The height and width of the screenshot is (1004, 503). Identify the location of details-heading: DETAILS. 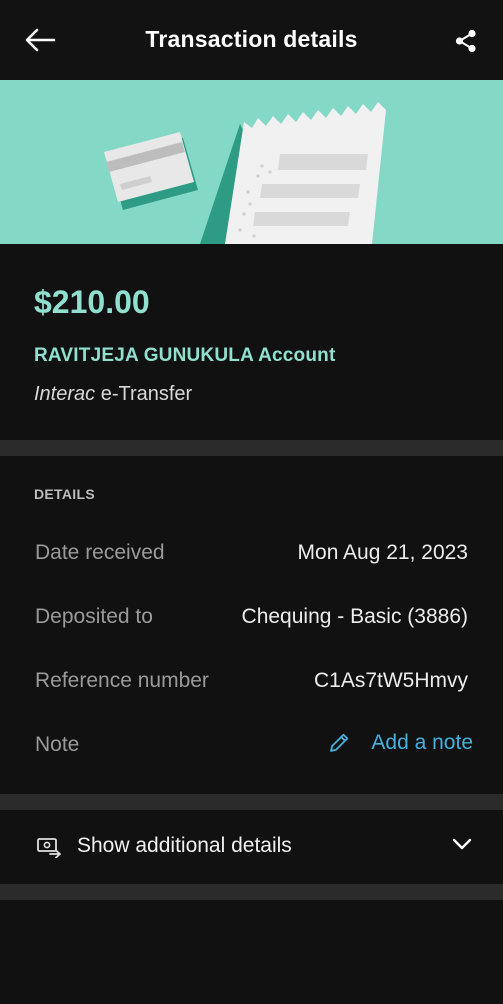
(64, 494).